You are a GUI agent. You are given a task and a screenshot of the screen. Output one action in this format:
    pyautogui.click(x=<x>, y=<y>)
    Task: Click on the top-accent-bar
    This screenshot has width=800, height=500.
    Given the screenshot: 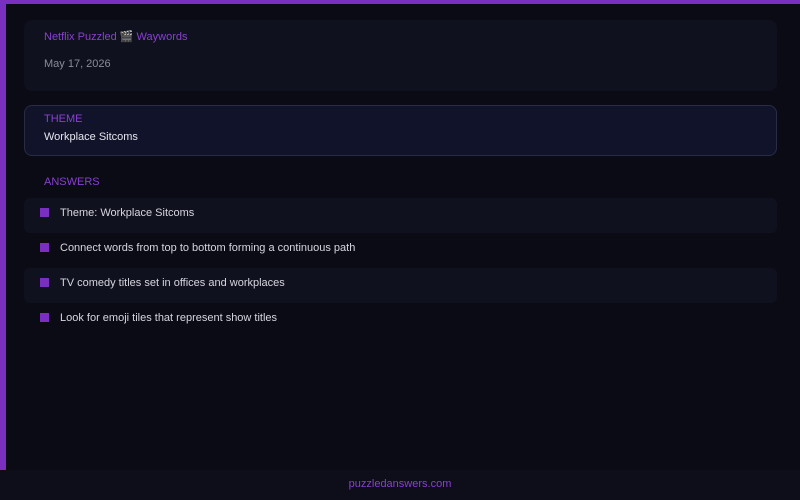 What is the action you would take?
    pyautogui.click(x=400, y=2)
    